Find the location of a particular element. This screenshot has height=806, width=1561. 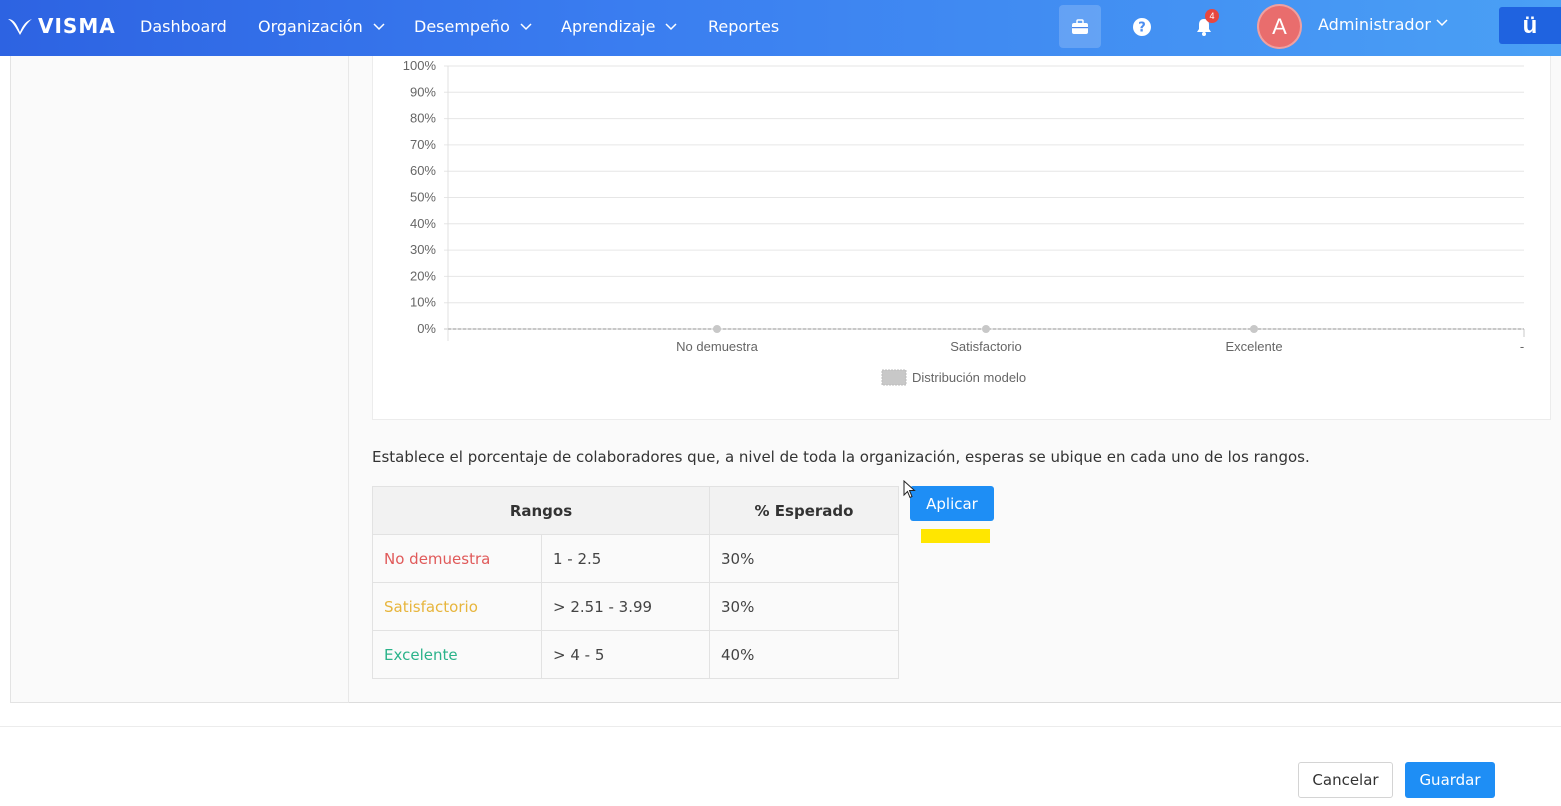

briefcase-button is located at coordinates (1080, 26).